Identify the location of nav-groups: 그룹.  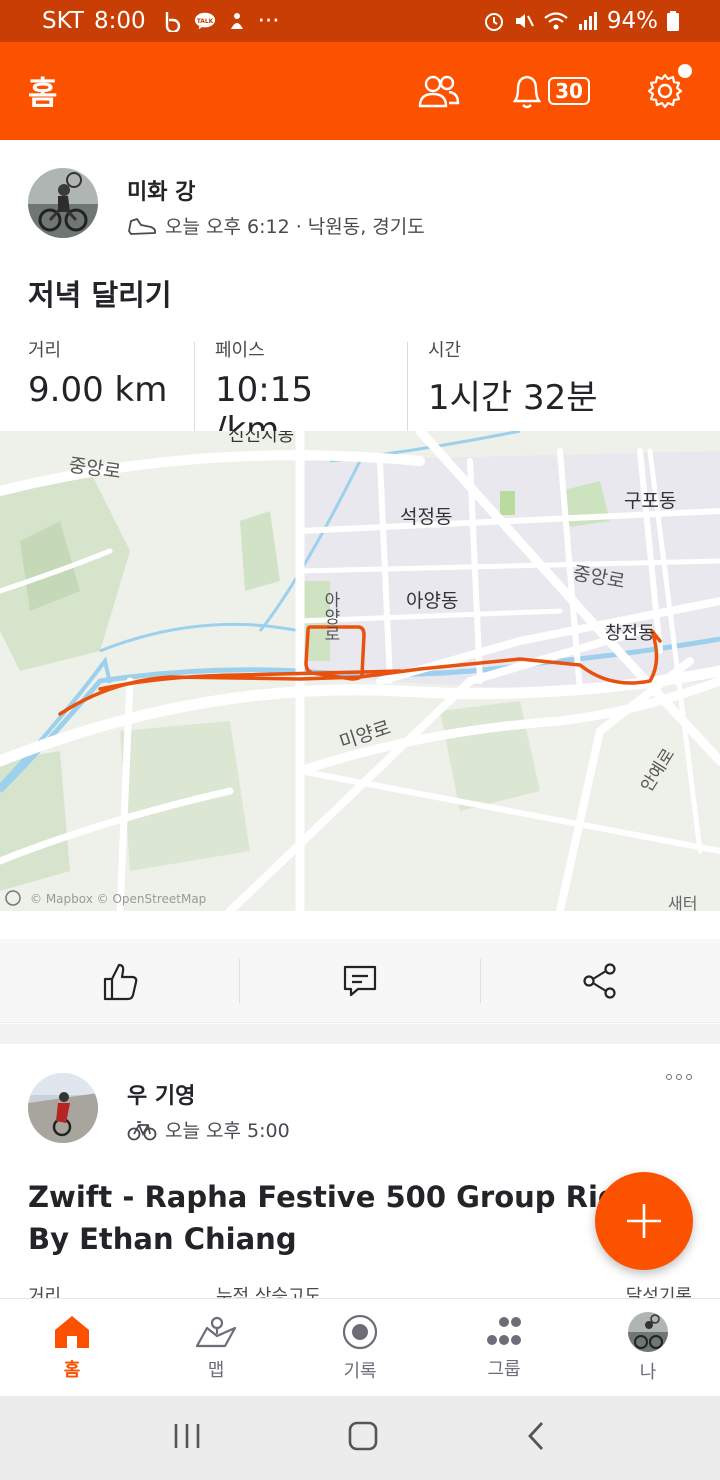
(504, 1347).